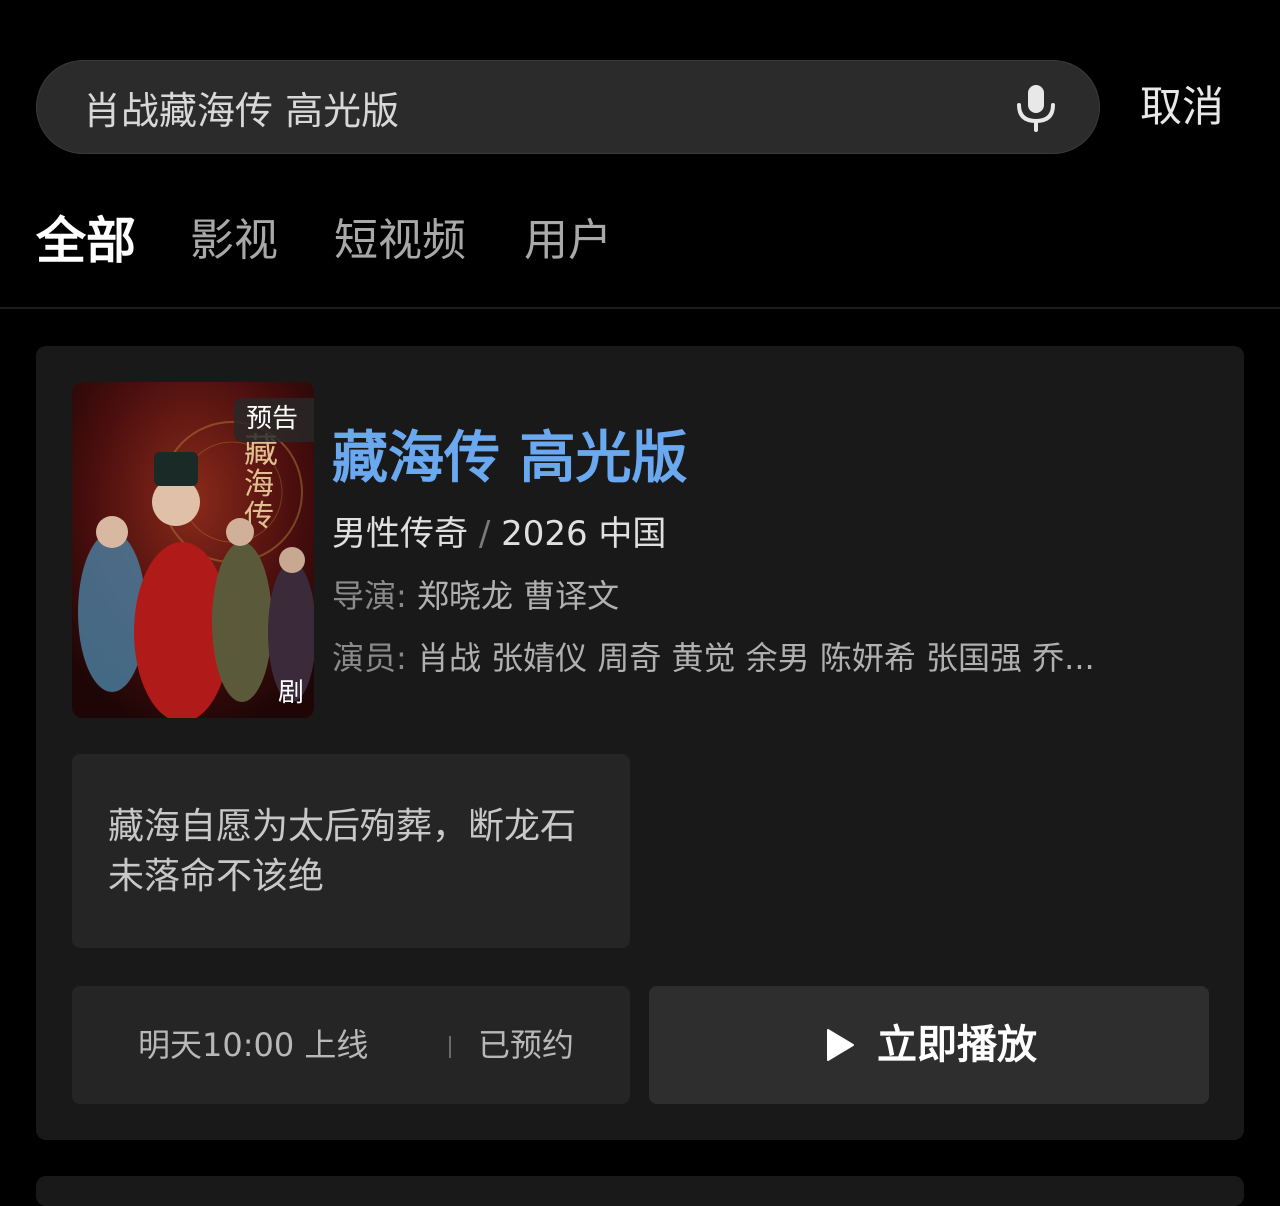 The image size is (1280, 1206). I want to click on tab-users: 用户, so click(568, 241).